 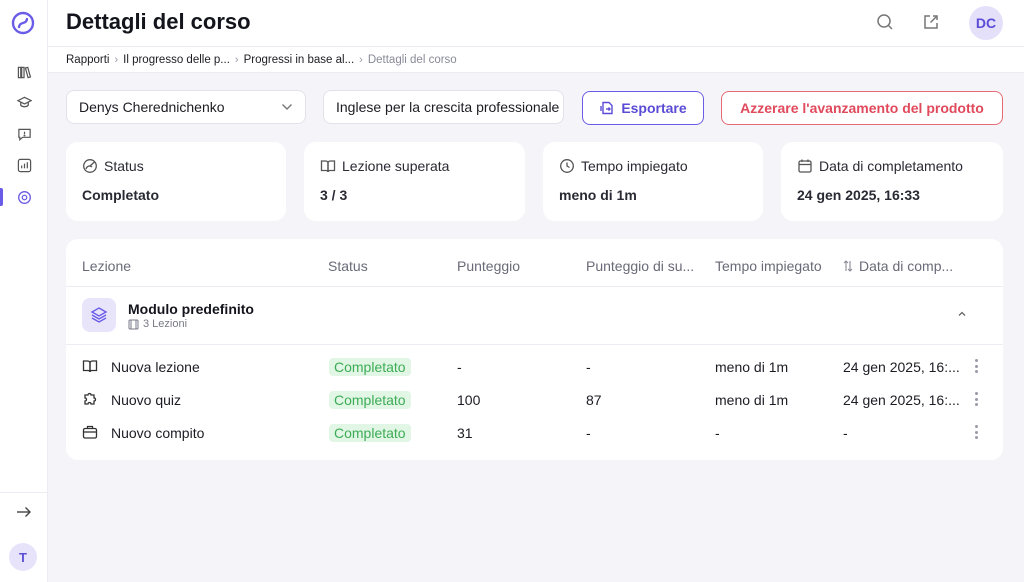 What do you see at coordinates (412, 59) in the screenshot?
I see `breadcrumb-current: Dettagli del corso` at bounding box center [412, 59].